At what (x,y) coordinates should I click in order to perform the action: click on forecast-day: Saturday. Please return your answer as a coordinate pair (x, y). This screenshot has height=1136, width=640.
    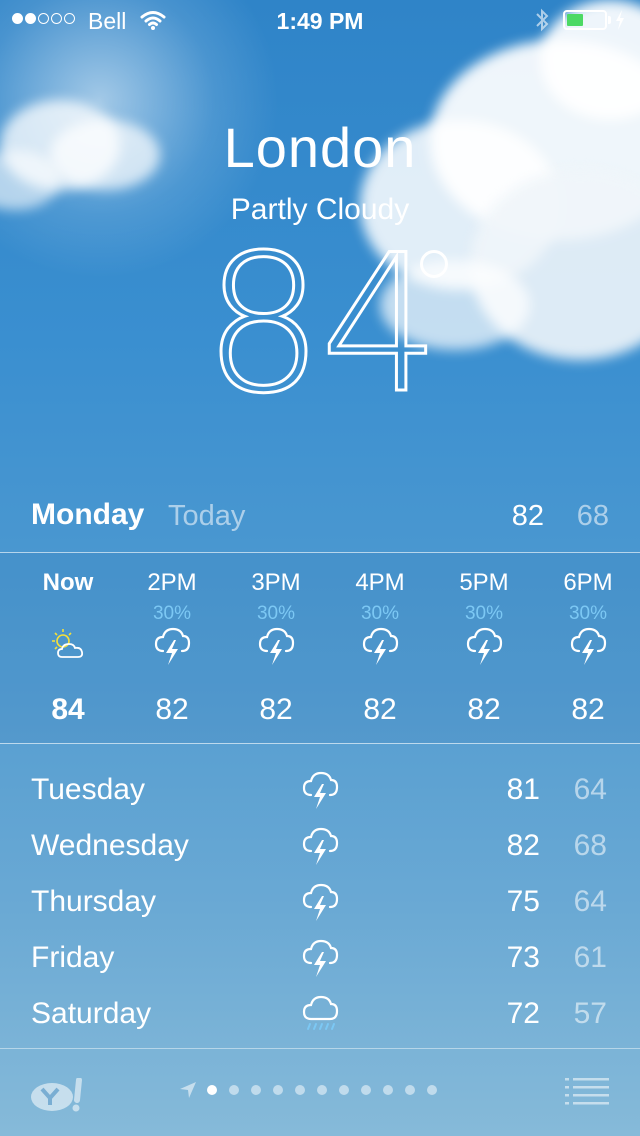
    Looking at the image, I should click on (91, 1013).